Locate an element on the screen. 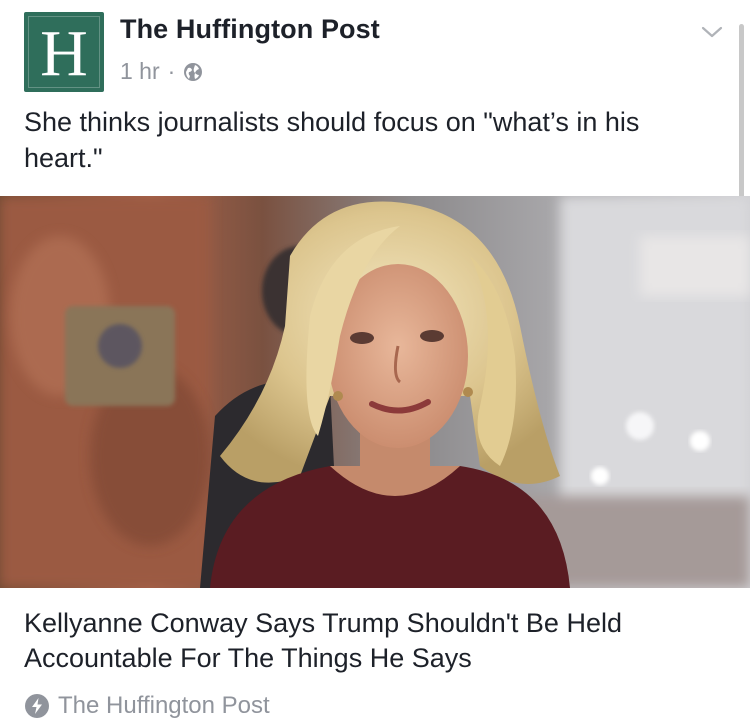 This screenshot has height=725, width=750. article-source-name: The Huffington Post is located at coordinates (164, 705).